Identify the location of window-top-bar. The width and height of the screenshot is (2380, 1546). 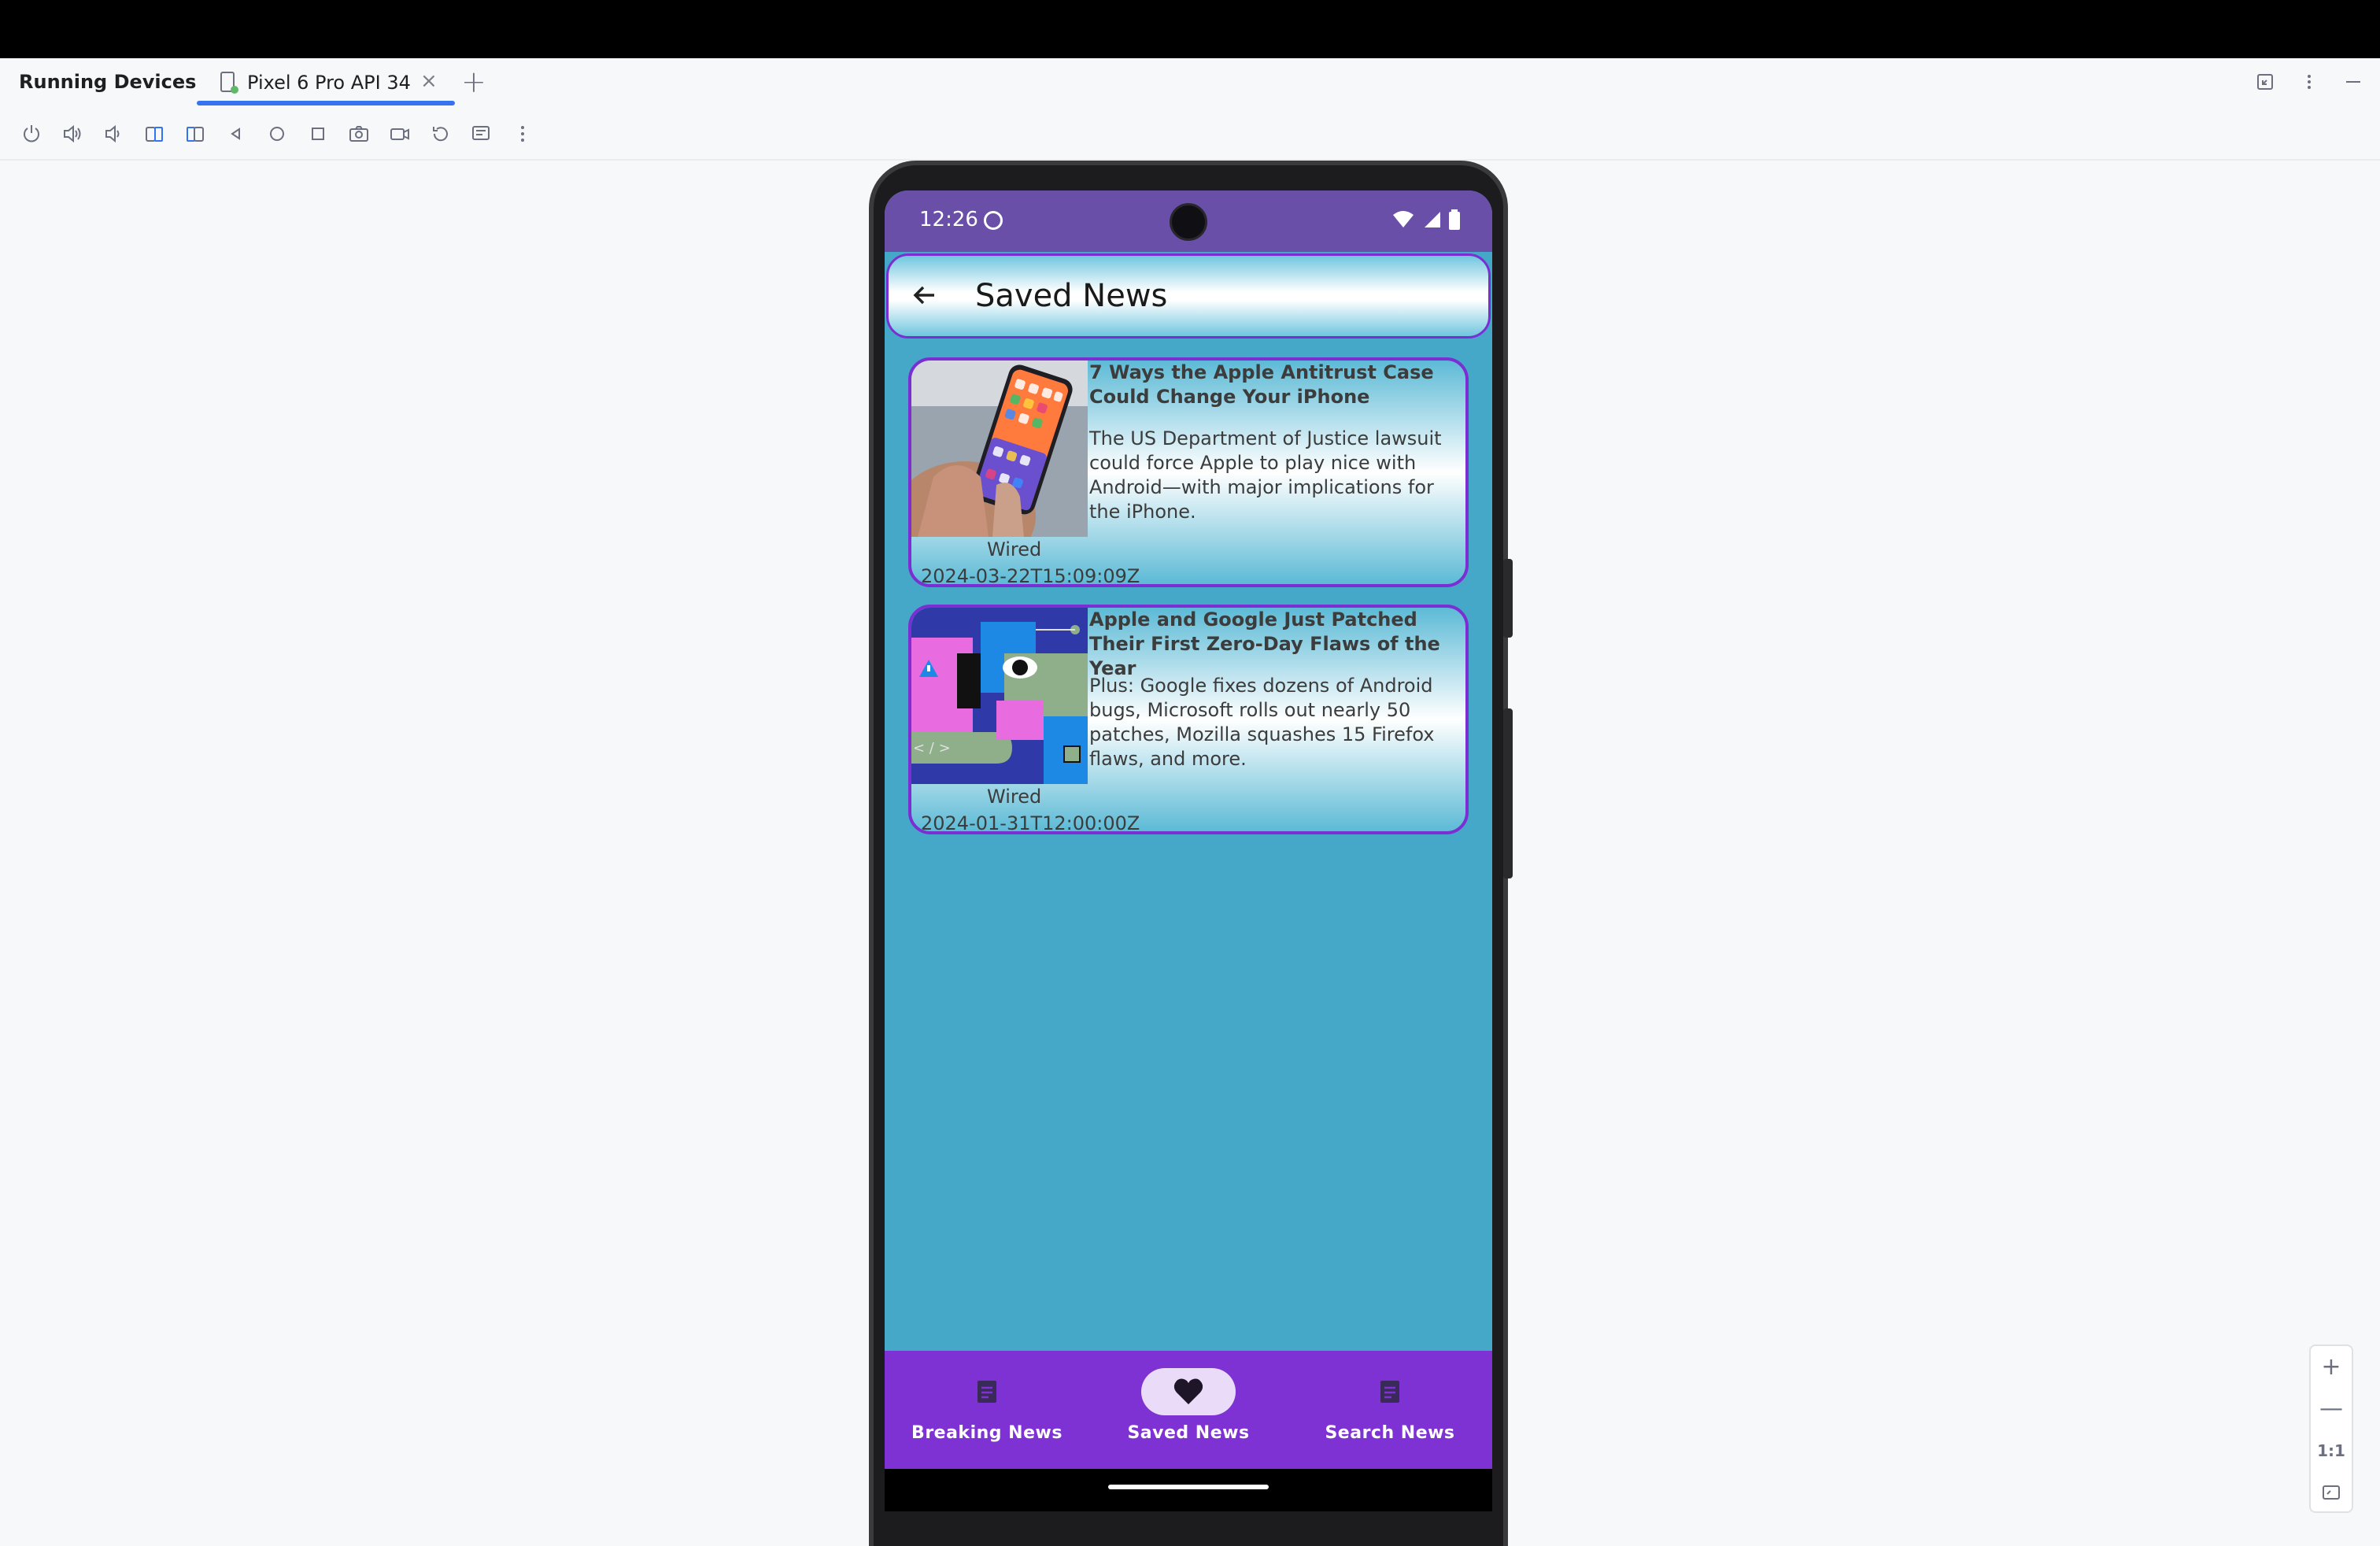
(1190, 29).